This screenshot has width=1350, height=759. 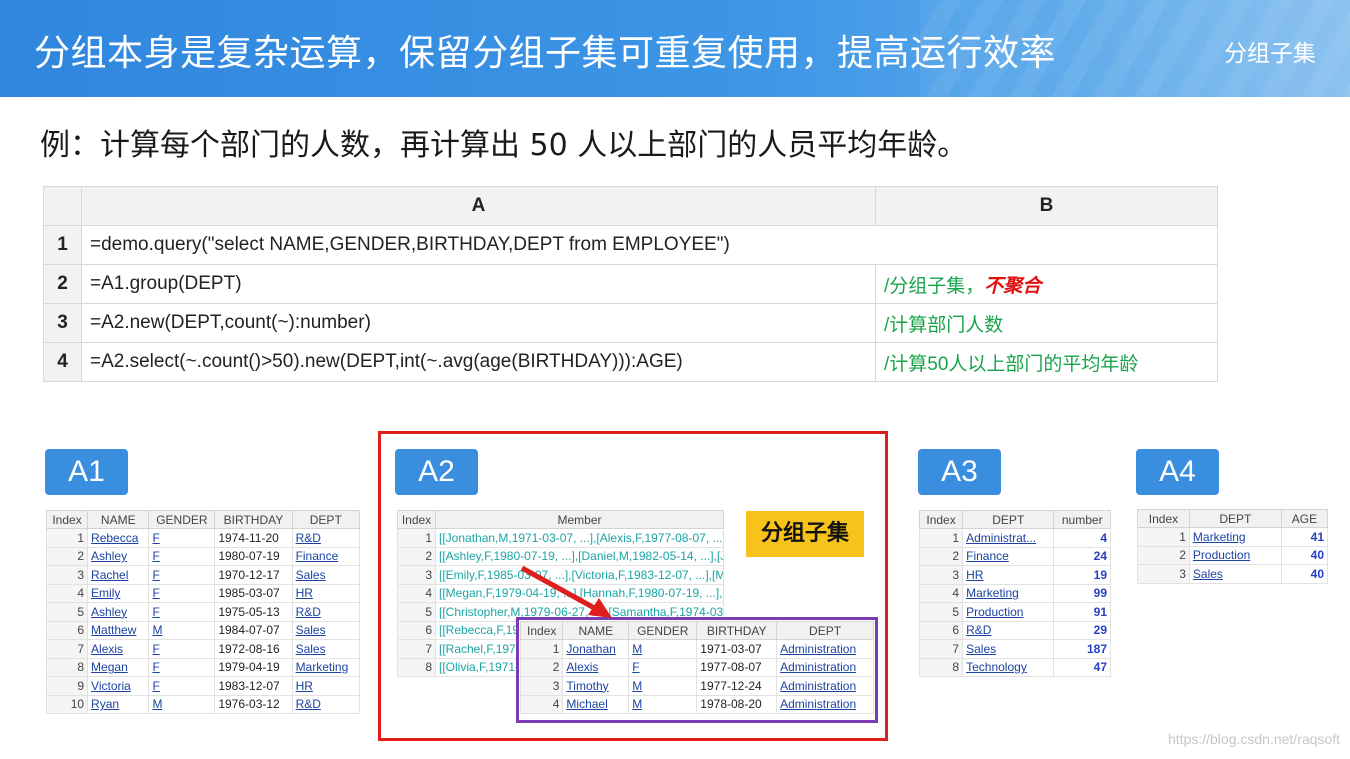 I want to click on table-cell: 41, so click(x=1304, y=537).